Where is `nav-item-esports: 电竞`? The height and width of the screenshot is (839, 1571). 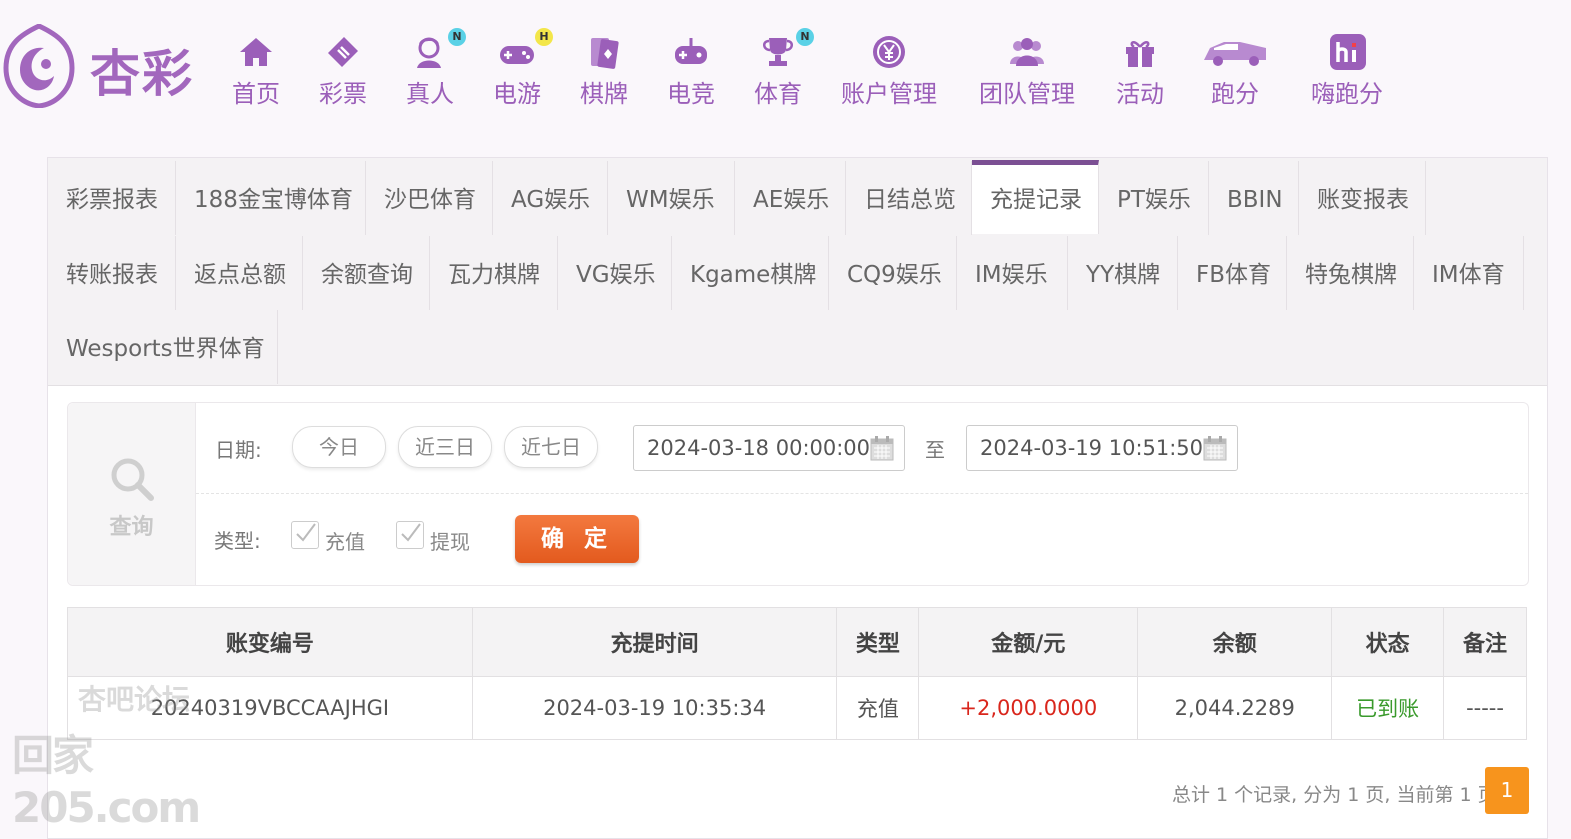 nav-item-esports: 电竞 is located at coordinates (691, 70).